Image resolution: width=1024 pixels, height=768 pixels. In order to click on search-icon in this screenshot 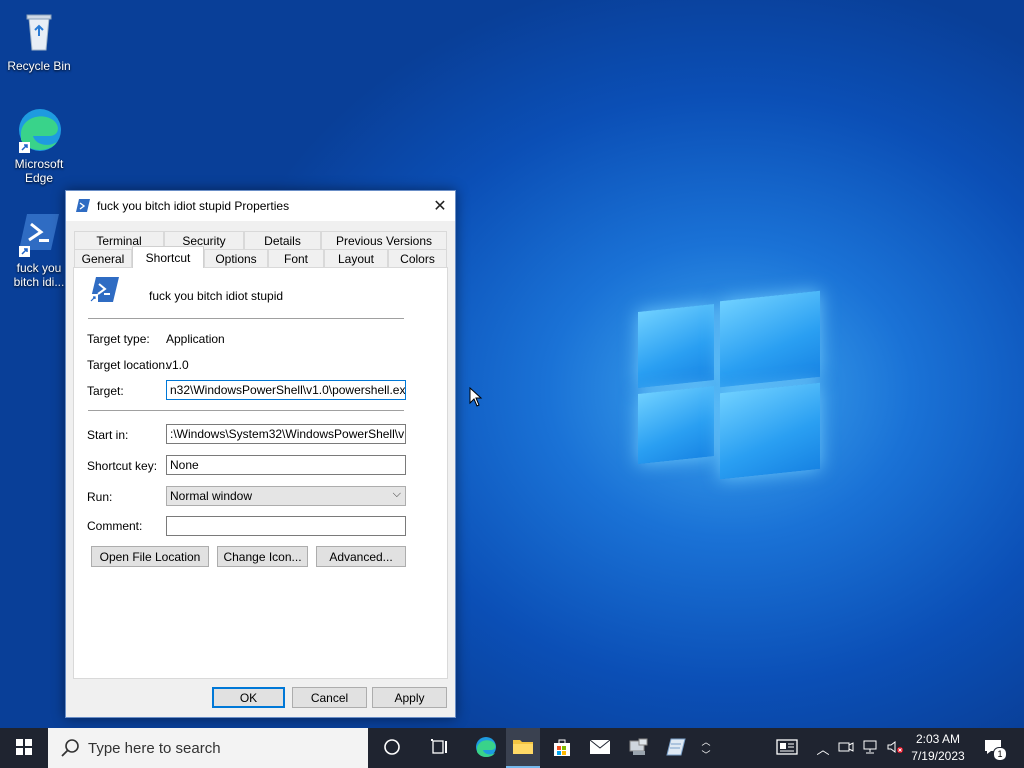, I will do `click(70, 748)`.